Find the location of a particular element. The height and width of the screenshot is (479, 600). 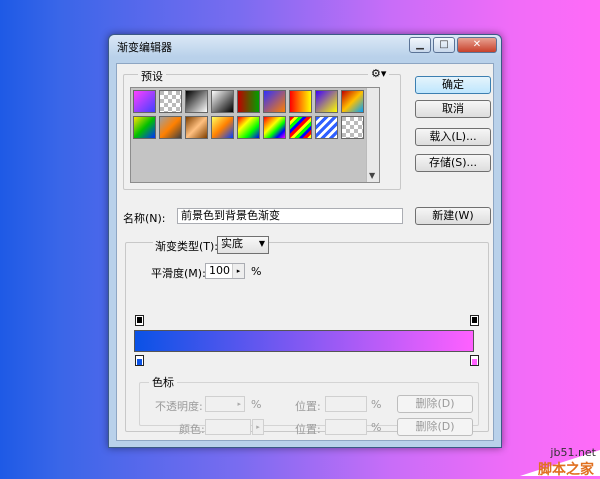

close-button: ✕ is located at coordinates (477, 45).